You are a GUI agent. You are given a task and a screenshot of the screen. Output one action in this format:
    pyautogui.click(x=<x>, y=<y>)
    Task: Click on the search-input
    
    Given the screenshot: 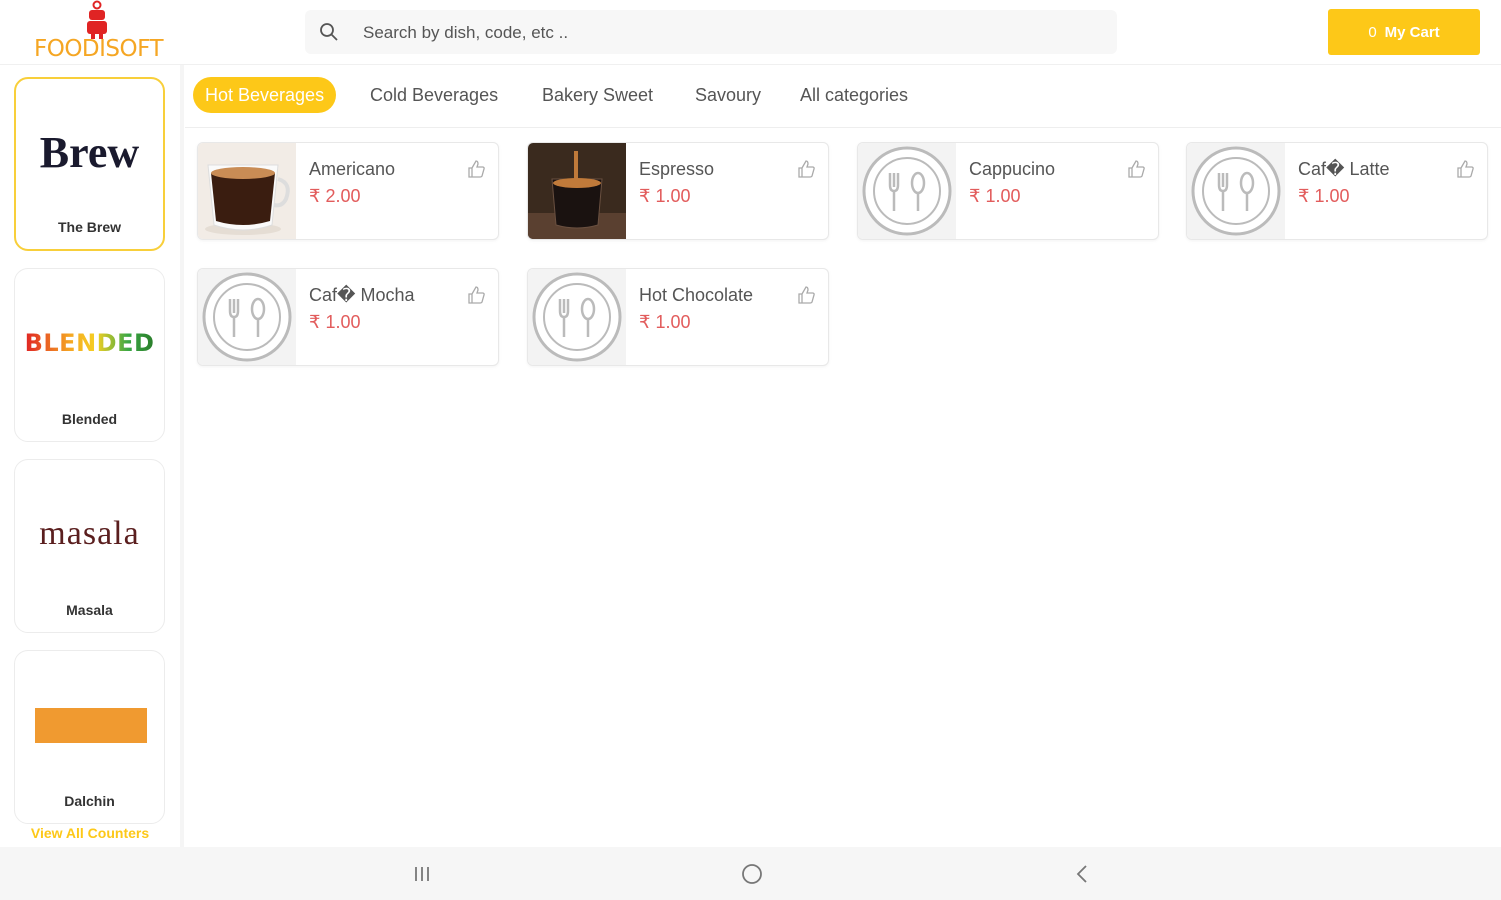 What is the action you would take?
    pyautogui.click(x=733, y=33)
    